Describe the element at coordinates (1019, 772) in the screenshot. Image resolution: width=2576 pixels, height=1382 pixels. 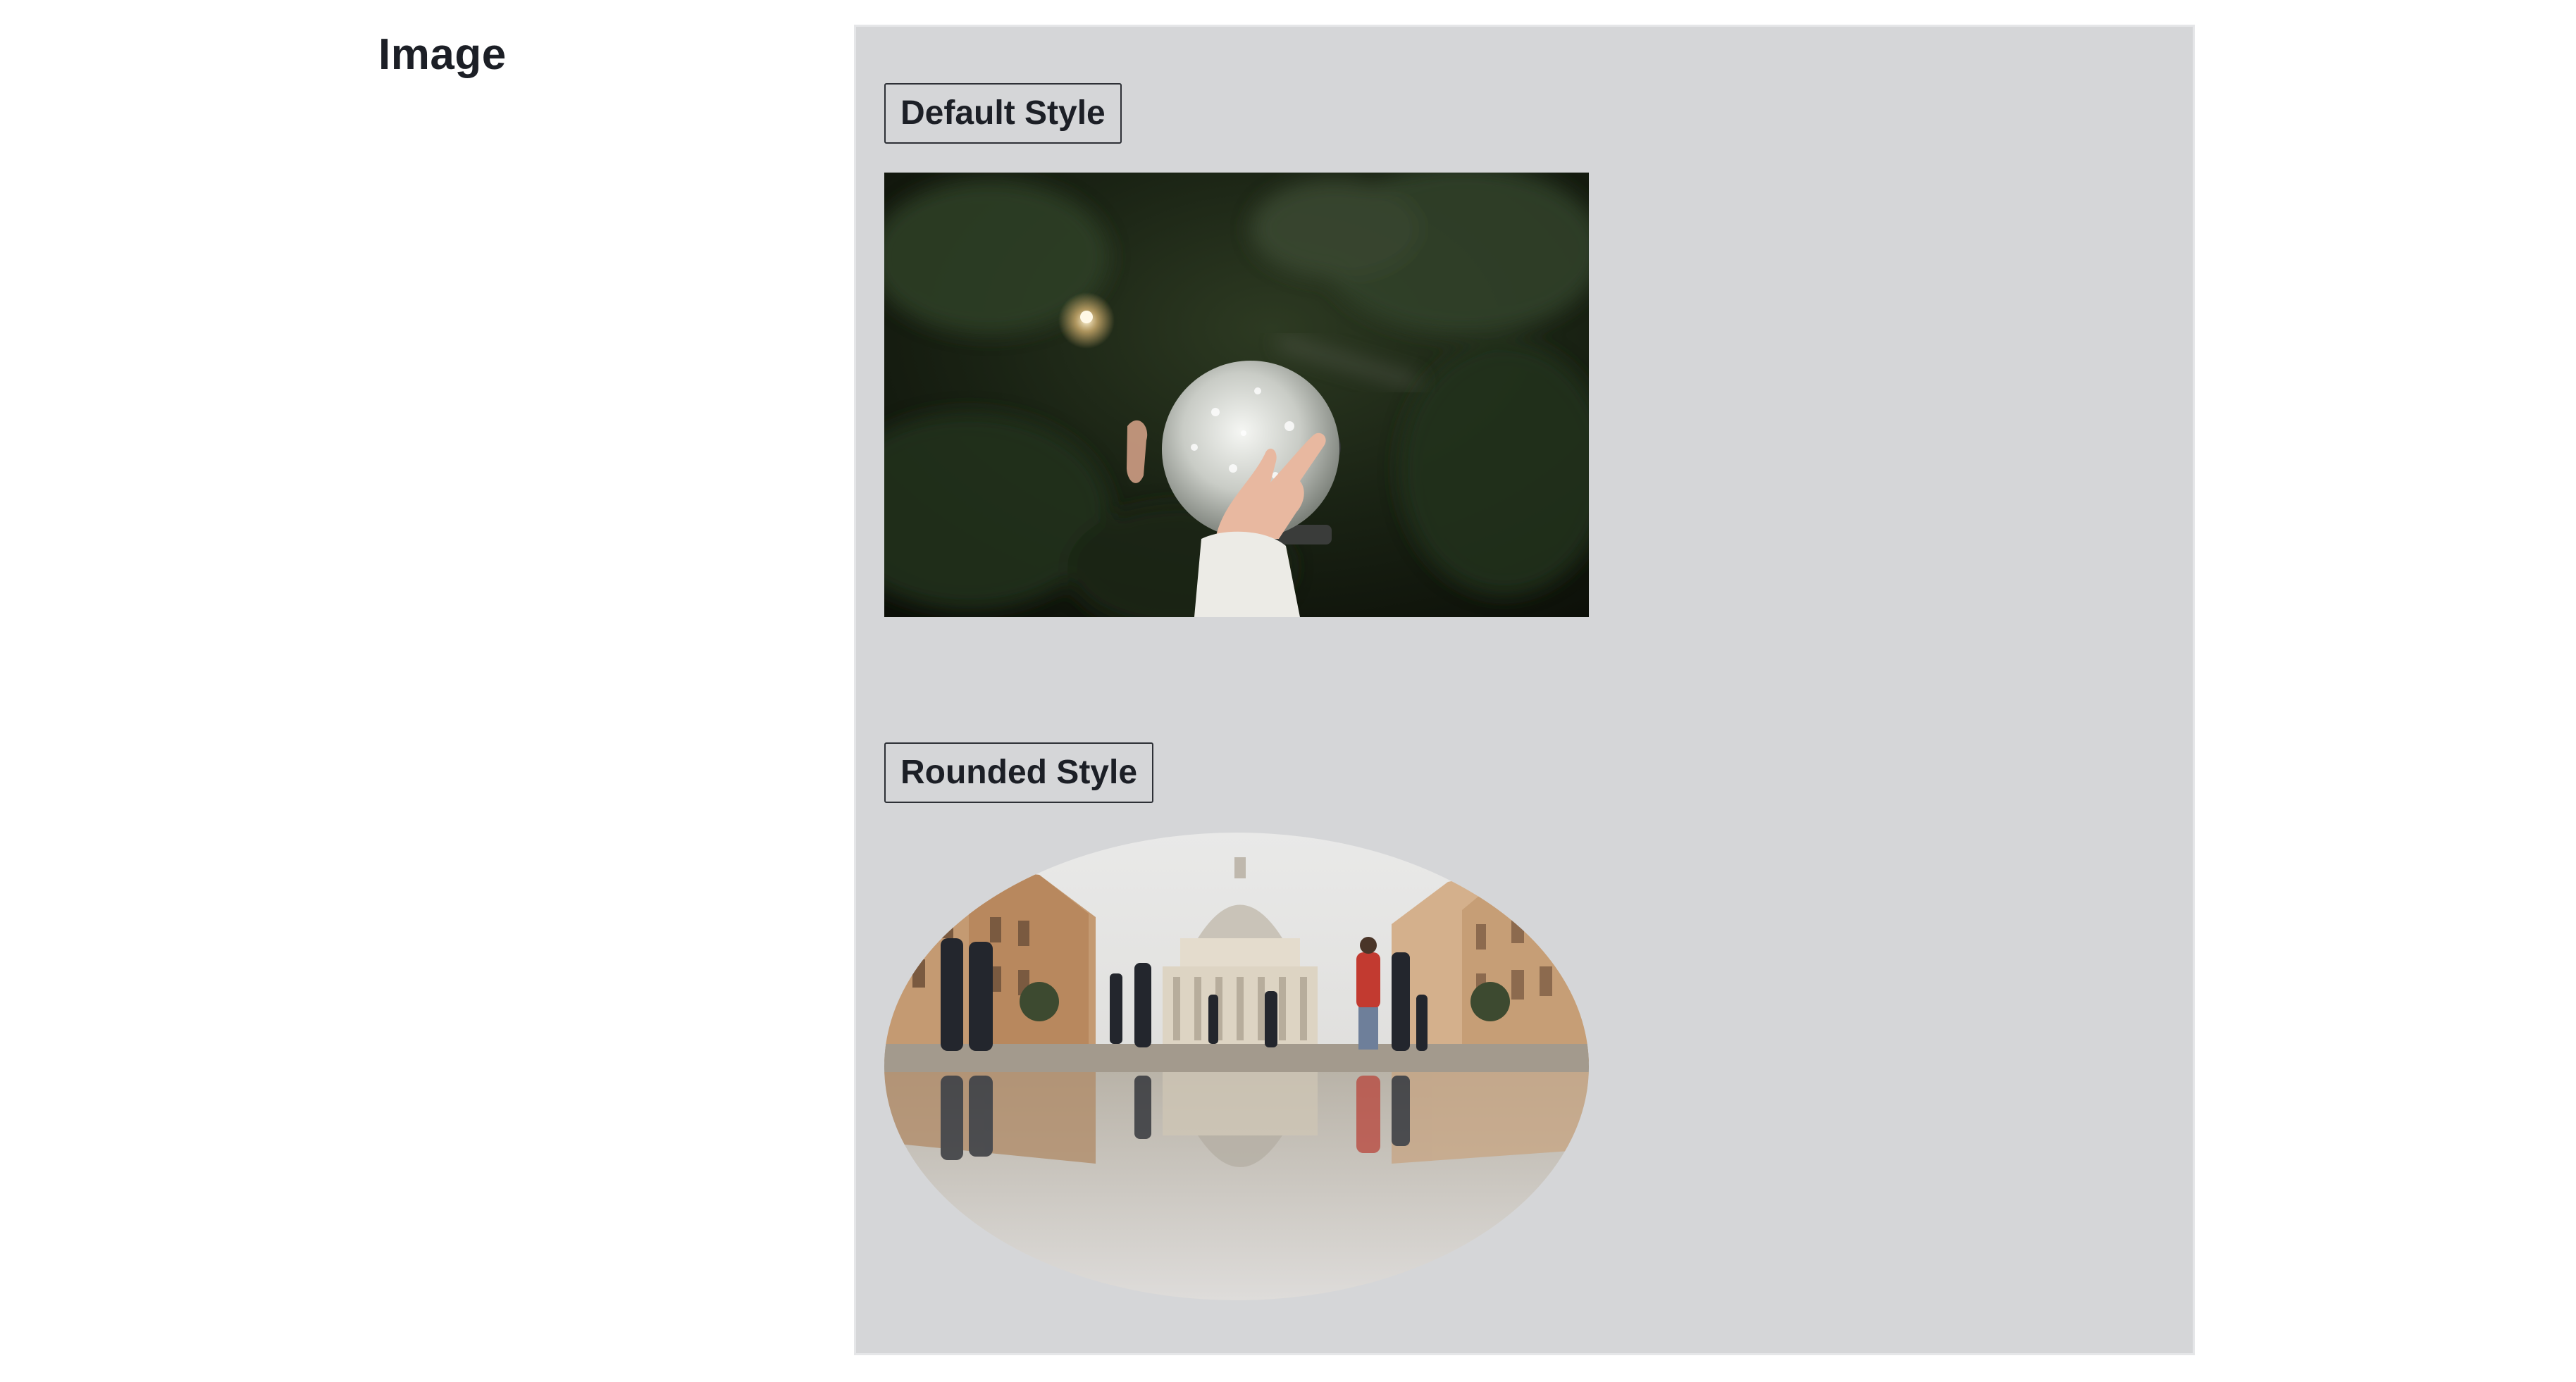
I see `rounded-style-label: Rounded Style` at that location.